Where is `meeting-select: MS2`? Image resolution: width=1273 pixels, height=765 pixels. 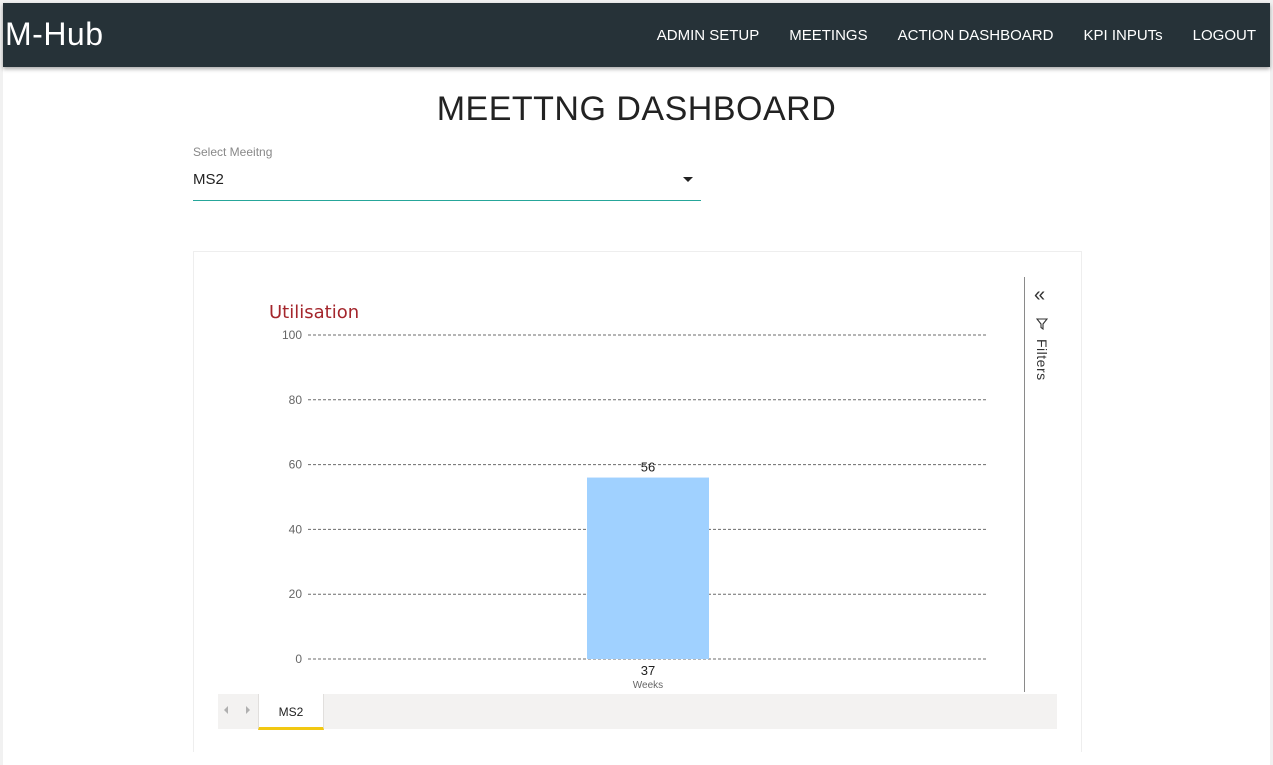
meeting-select: MS2 is located at coordinates (447, 183).